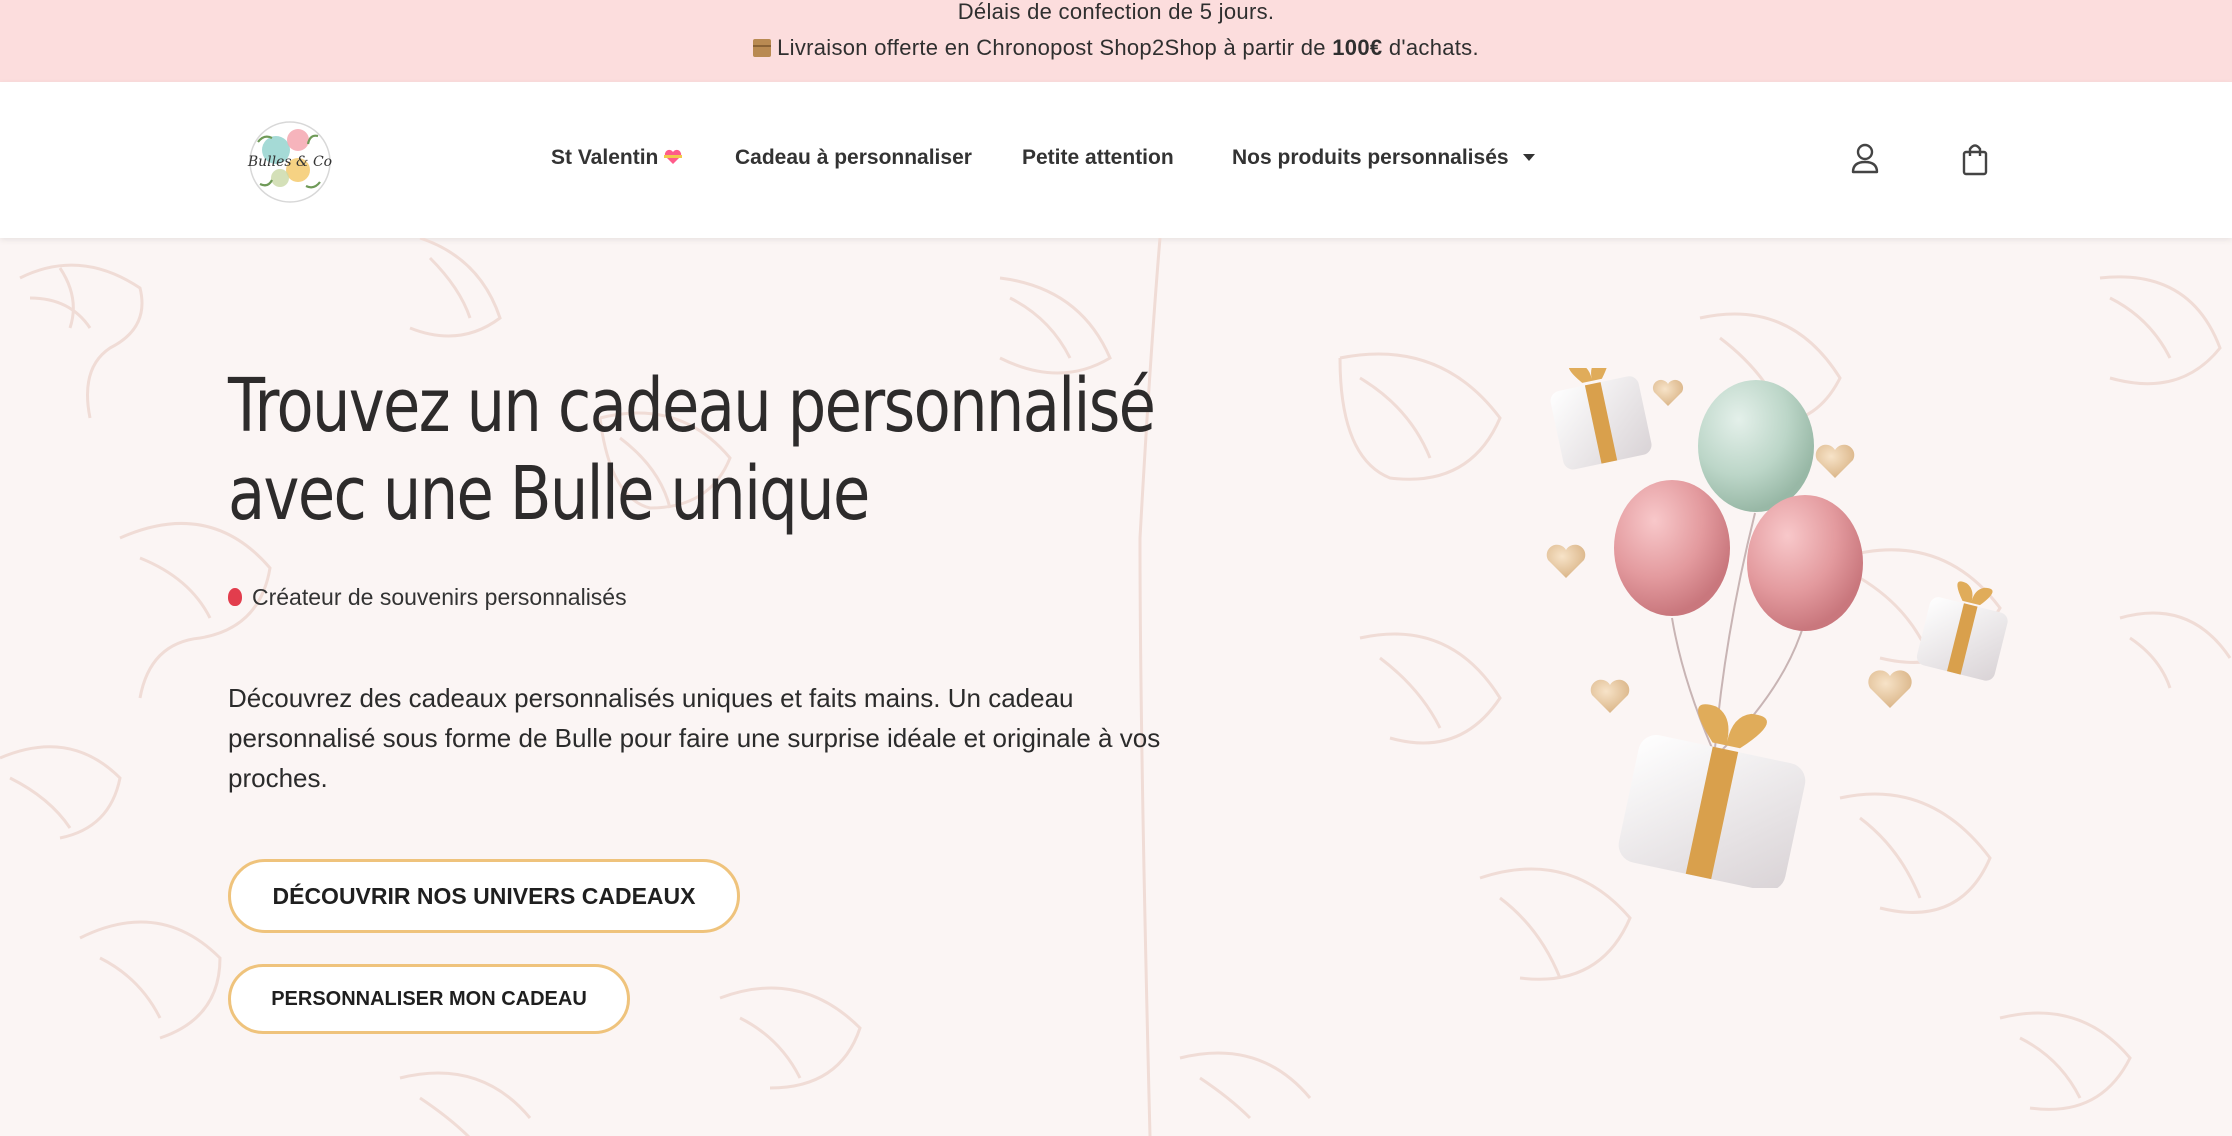  I want to click on announcement-line-delay: Délais de confection de 5 jours., so click(1116, 12).